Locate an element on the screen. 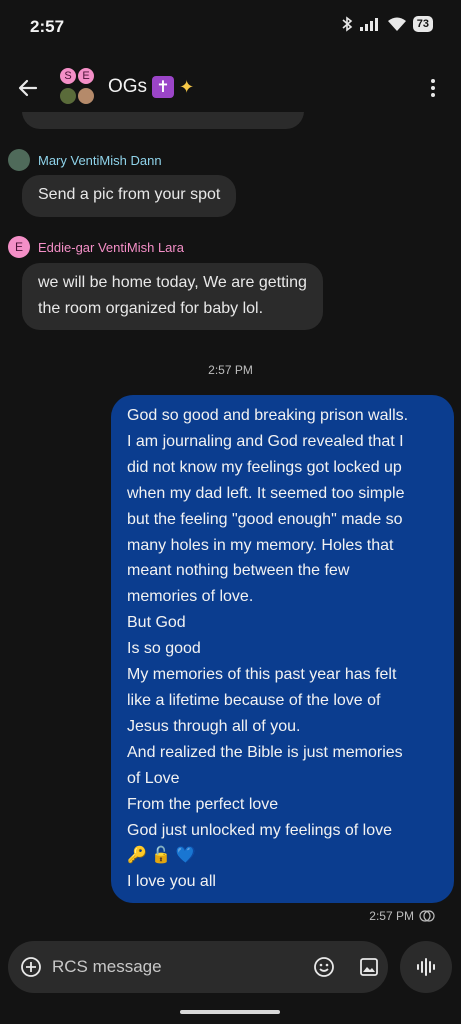  sender-row-mary: Mary VentiMish Dann is located at coordinates (85, 160).